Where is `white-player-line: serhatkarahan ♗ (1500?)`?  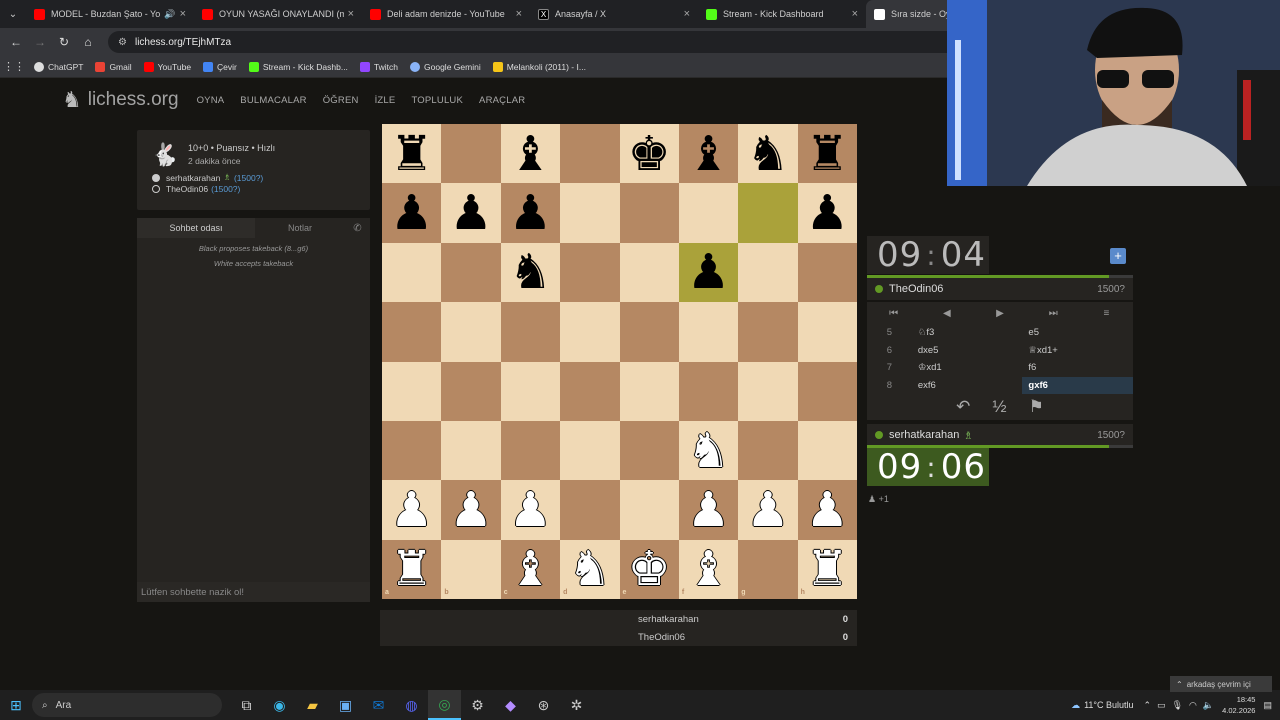 white-player-line: serhatkarahan ♗ (1500?) is located at coordinates (207, 177).